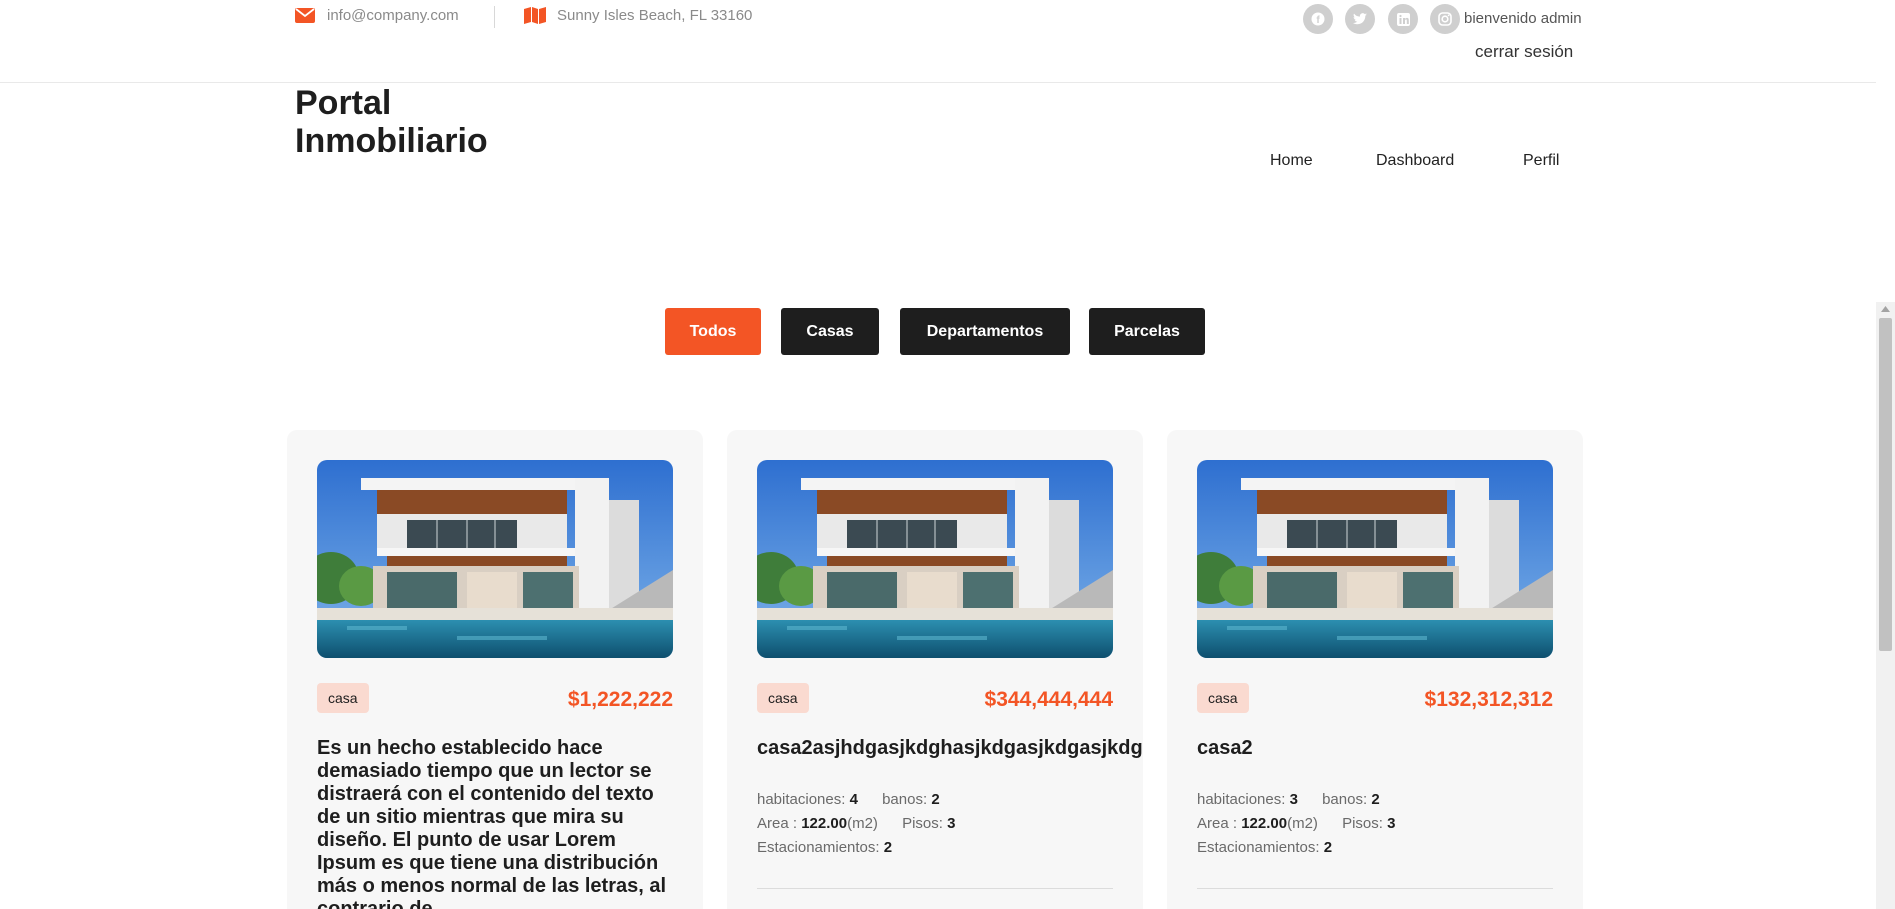 The height and width of the screenshot is (909, 1895). Describe the element at coordinates (1318, 19) in the screenshot. I see `facebook-icon: f` at that location.